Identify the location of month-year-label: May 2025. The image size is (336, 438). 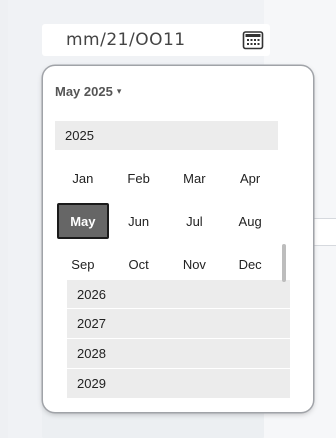
(84, 91).